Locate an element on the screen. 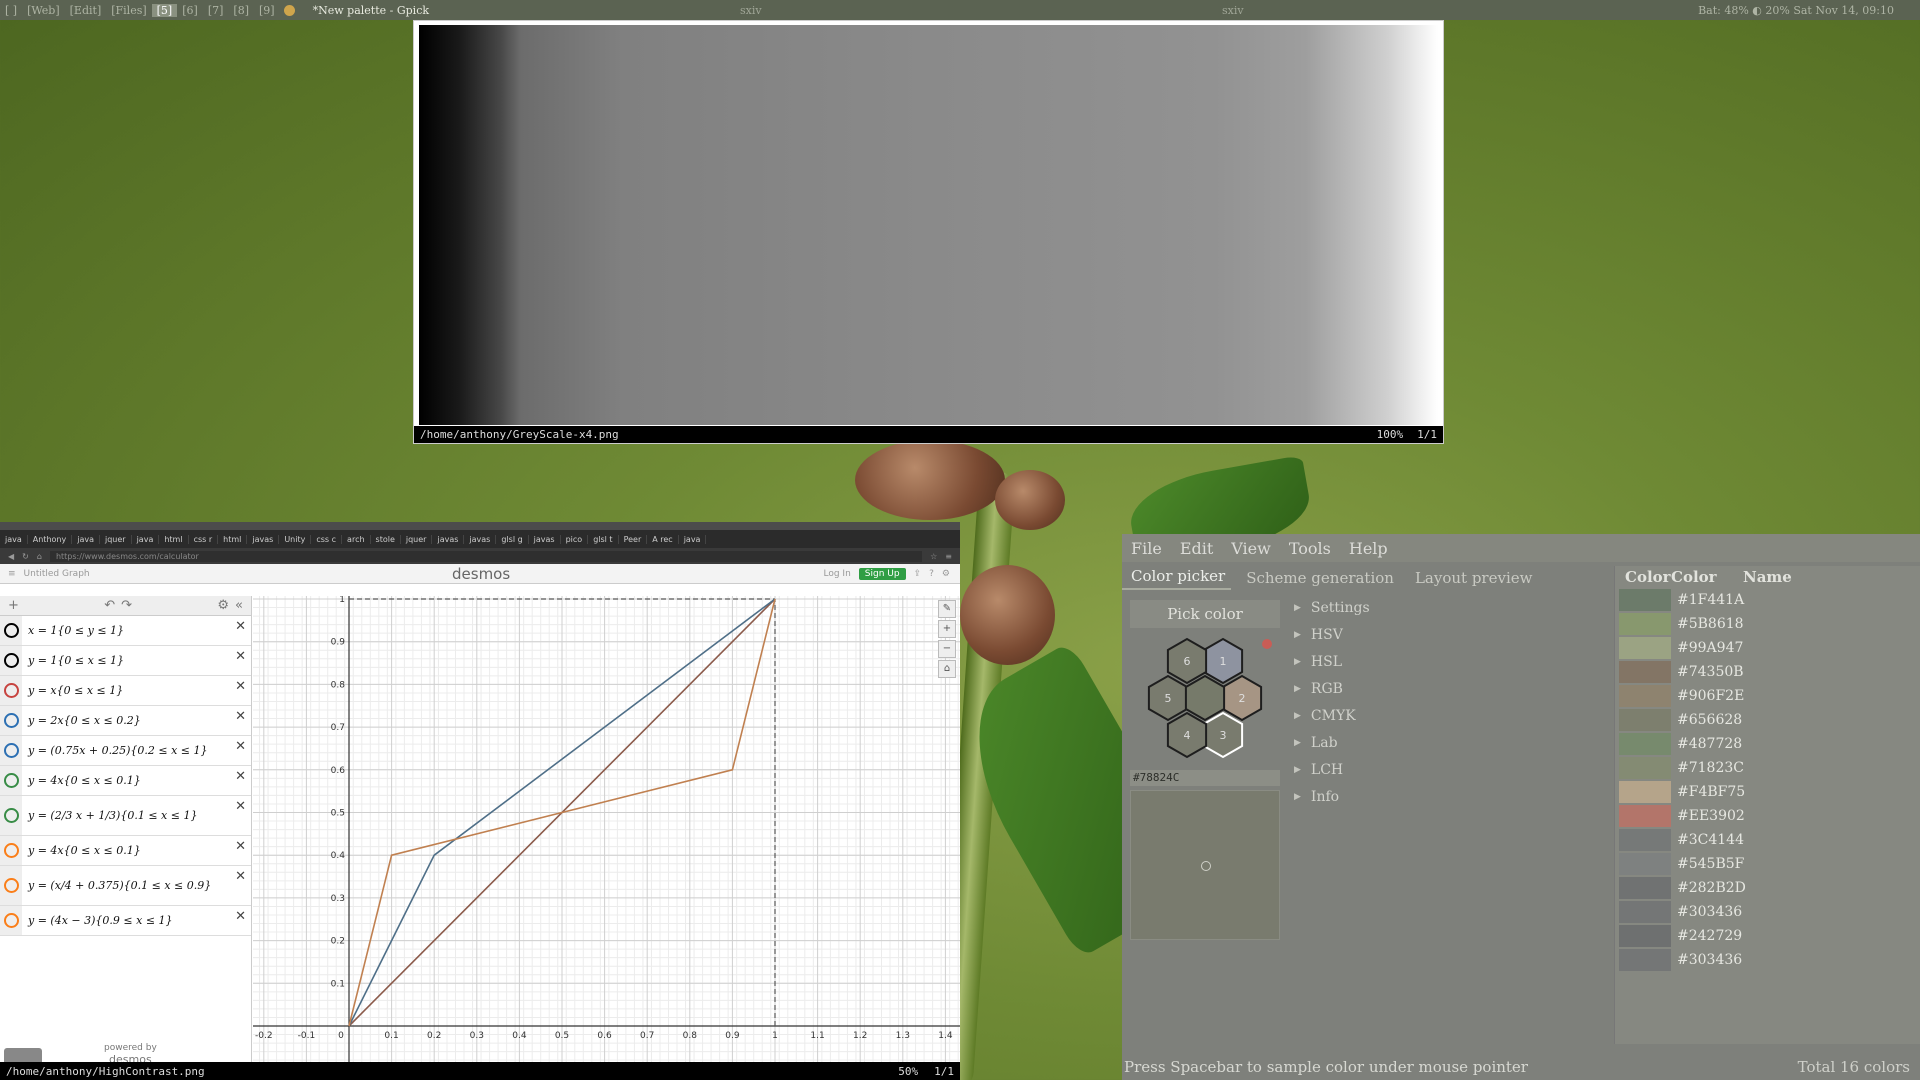  expression-text: y = (x/4 + 0.375){0.1 ≤ x ≤ 0.9} is located at coordinates (116, 885).